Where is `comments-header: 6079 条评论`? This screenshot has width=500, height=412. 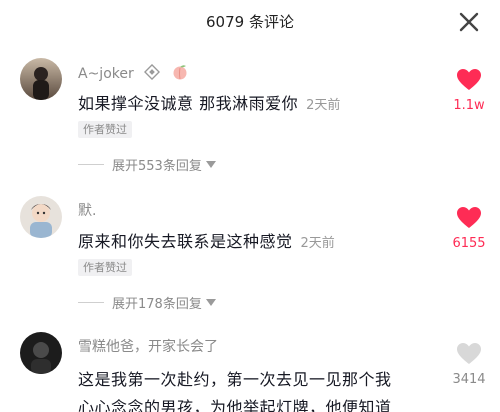
comments-header: 6079 条评论 is located at coordinates (250, 21).